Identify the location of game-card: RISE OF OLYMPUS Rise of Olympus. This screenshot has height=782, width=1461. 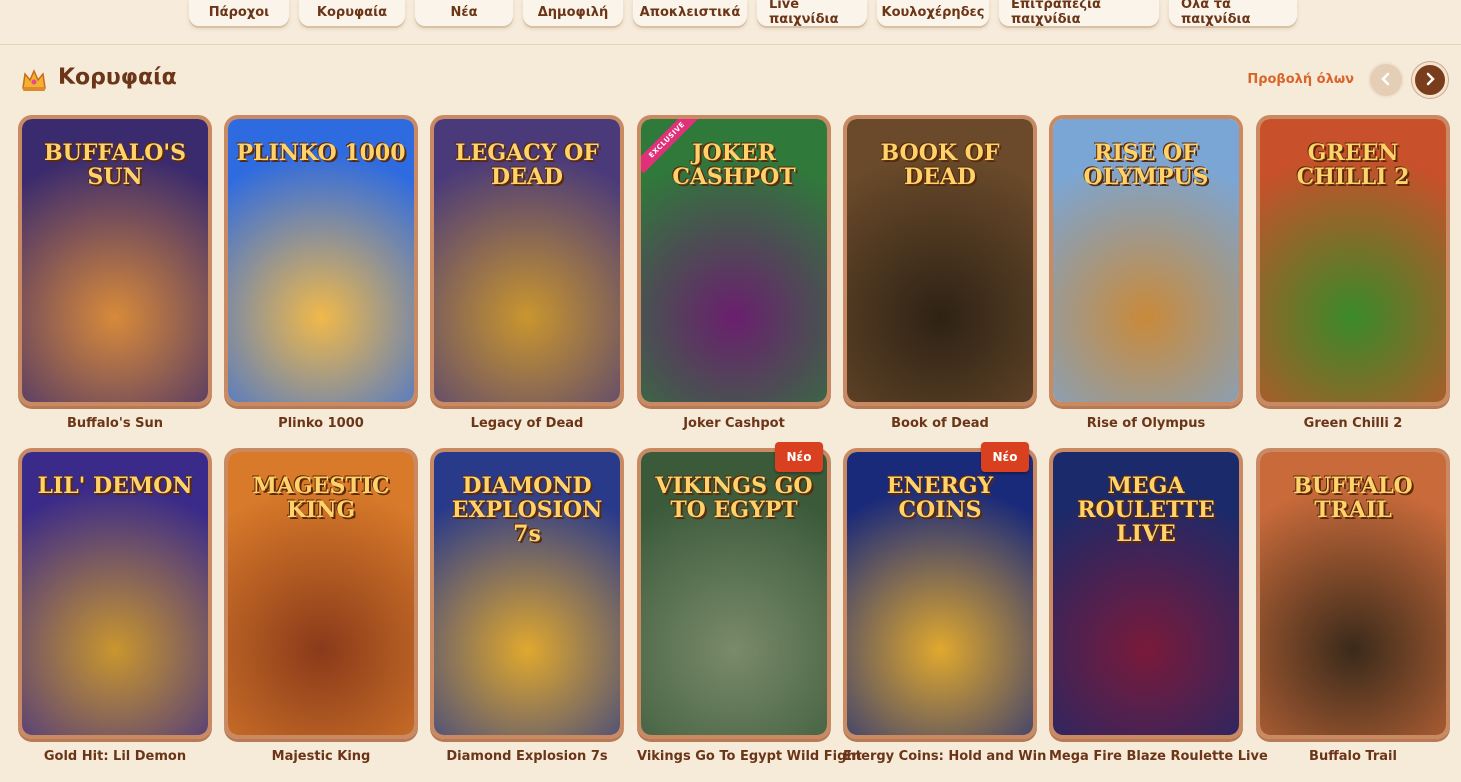
(1146, 273).